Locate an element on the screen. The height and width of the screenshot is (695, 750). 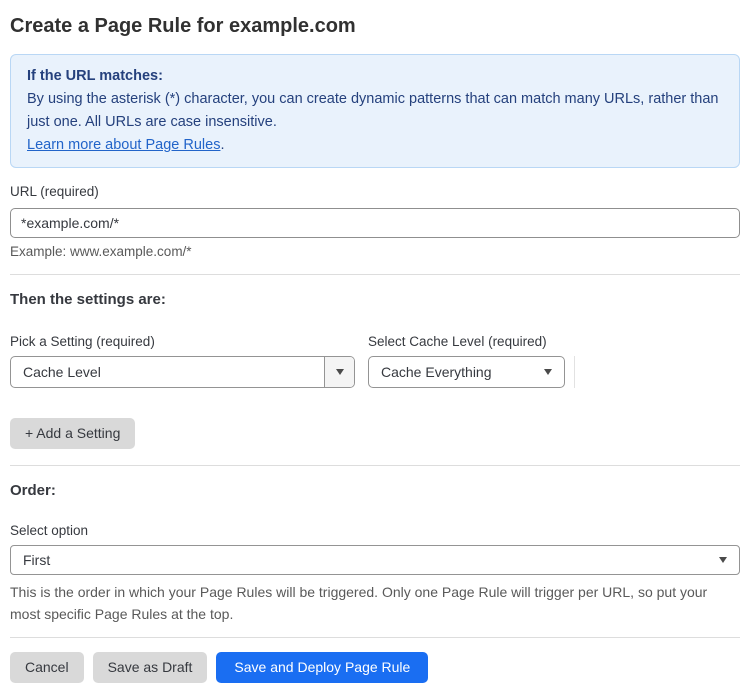
info-box-heading: If the URL matches: is located at coordinates (95, 76).